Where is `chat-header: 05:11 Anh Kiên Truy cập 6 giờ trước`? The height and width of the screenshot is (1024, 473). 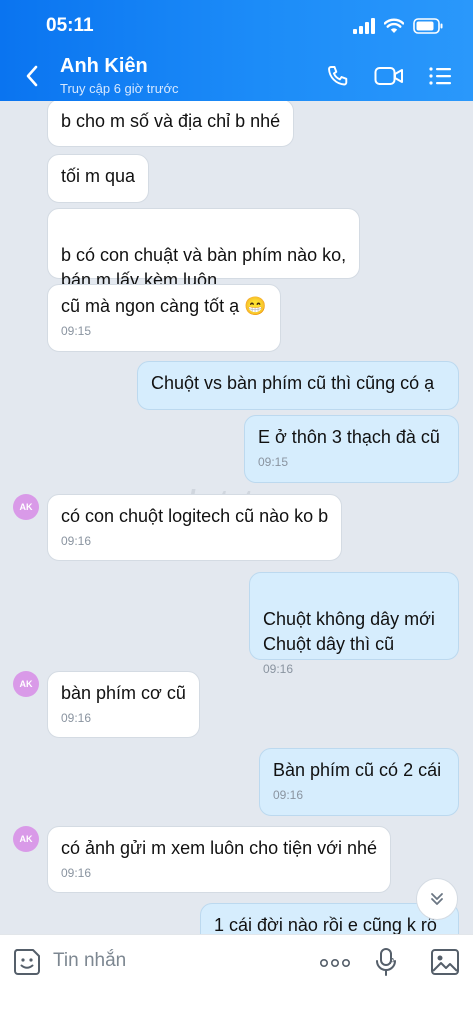
chat-header: 05:11 Anh Kiên Truy cập 6 giờ trước is located at coordinates (236, 50).